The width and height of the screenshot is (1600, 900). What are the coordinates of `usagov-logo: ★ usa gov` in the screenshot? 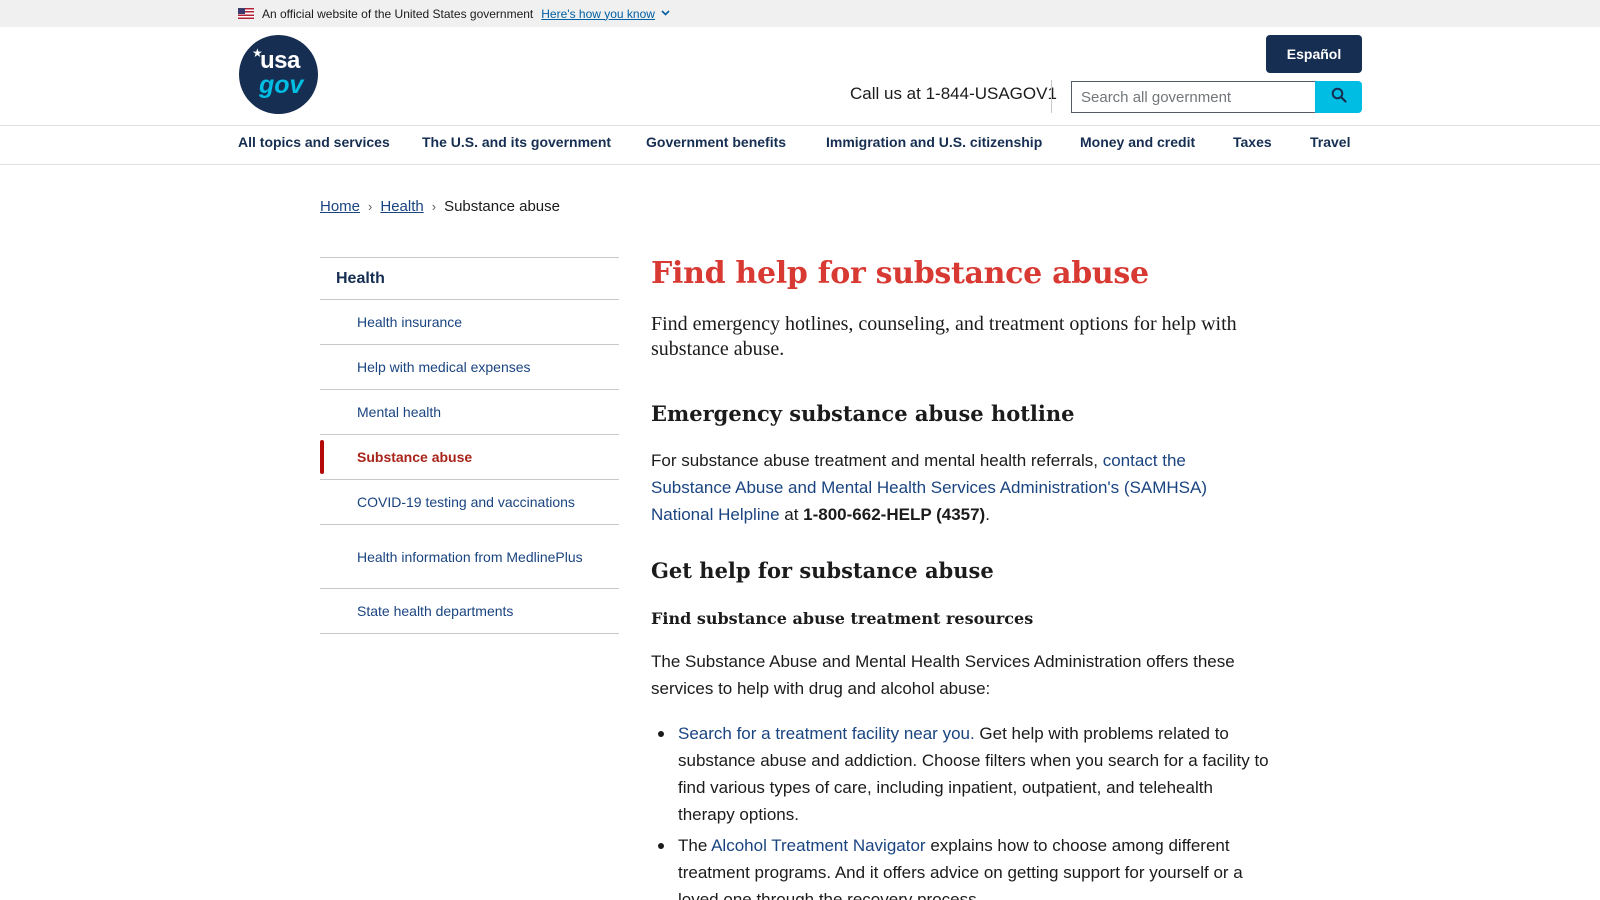 It's located at (278, 74).